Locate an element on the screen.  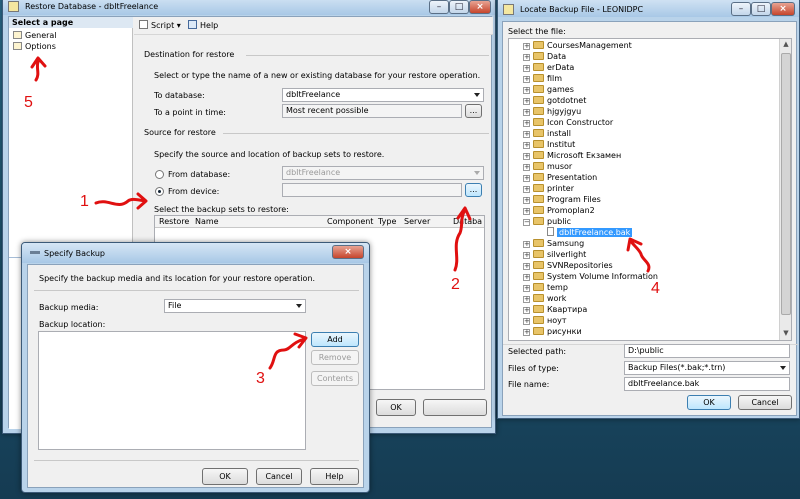
tree-scrollbar: ▲ ▼ is located at coordinates (785, 189).